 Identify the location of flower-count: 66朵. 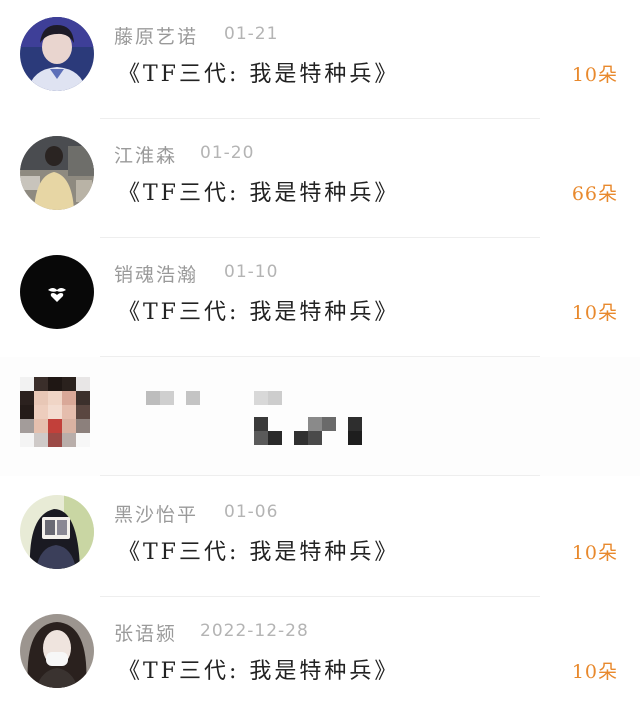
(594, 194).